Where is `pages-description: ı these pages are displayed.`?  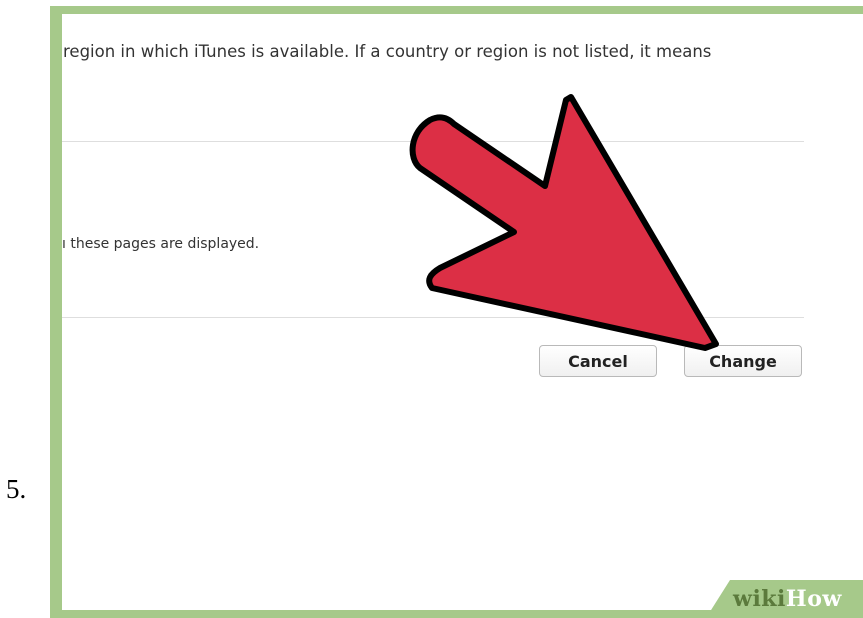
pages-description: ı these pages are displayed. is located at coordinates (161, 244).